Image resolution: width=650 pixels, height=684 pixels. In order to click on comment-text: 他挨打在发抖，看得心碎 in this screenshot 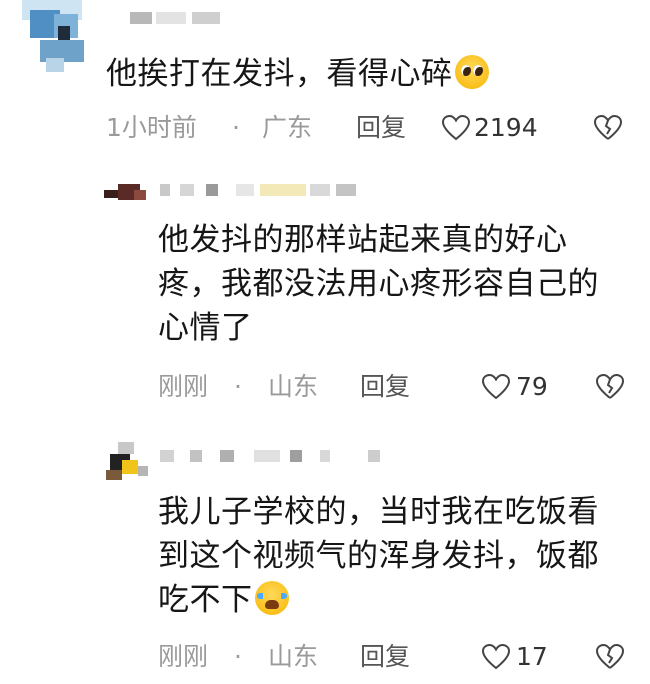, I will do `click(366, 74)`.